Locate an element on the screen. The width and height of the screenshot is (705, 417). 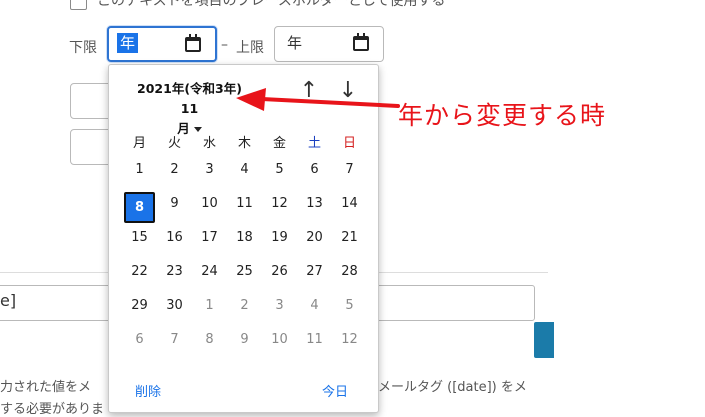
weekday-header: 金 is located at coordinates (279, 143).